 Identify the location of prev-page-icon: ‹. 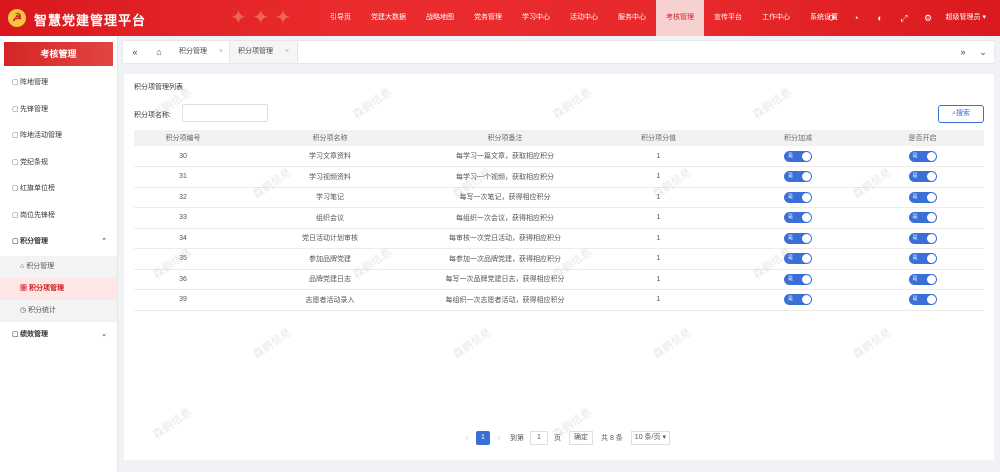
(467, 438).